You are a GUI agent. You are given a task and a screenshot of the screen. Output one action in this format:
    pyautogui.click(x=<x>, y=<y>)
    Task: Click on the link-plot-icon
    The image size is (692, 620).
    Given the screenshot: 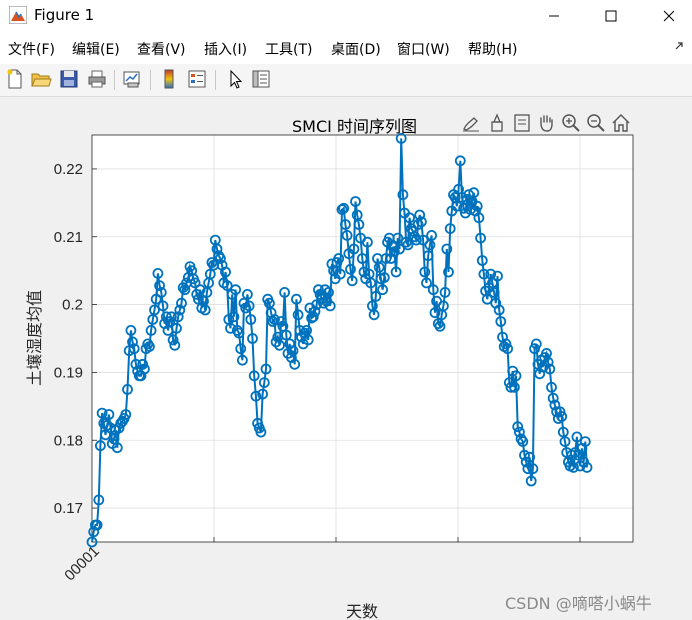 What is the action you would take?
    pyautogui.click(x=132, y=79)
    